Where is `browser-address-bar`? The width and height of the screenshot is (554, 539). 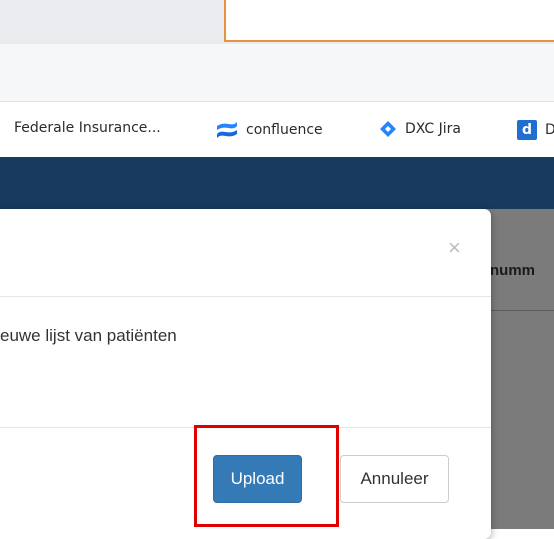
browser-address-bar is located at coordinates (277, 73).